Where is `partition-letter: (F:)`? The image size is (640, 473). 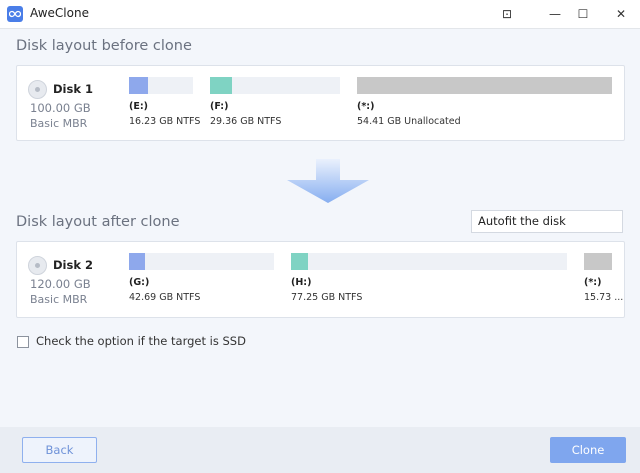
partition-letter: (F:) is located at coordinates (219, 106).